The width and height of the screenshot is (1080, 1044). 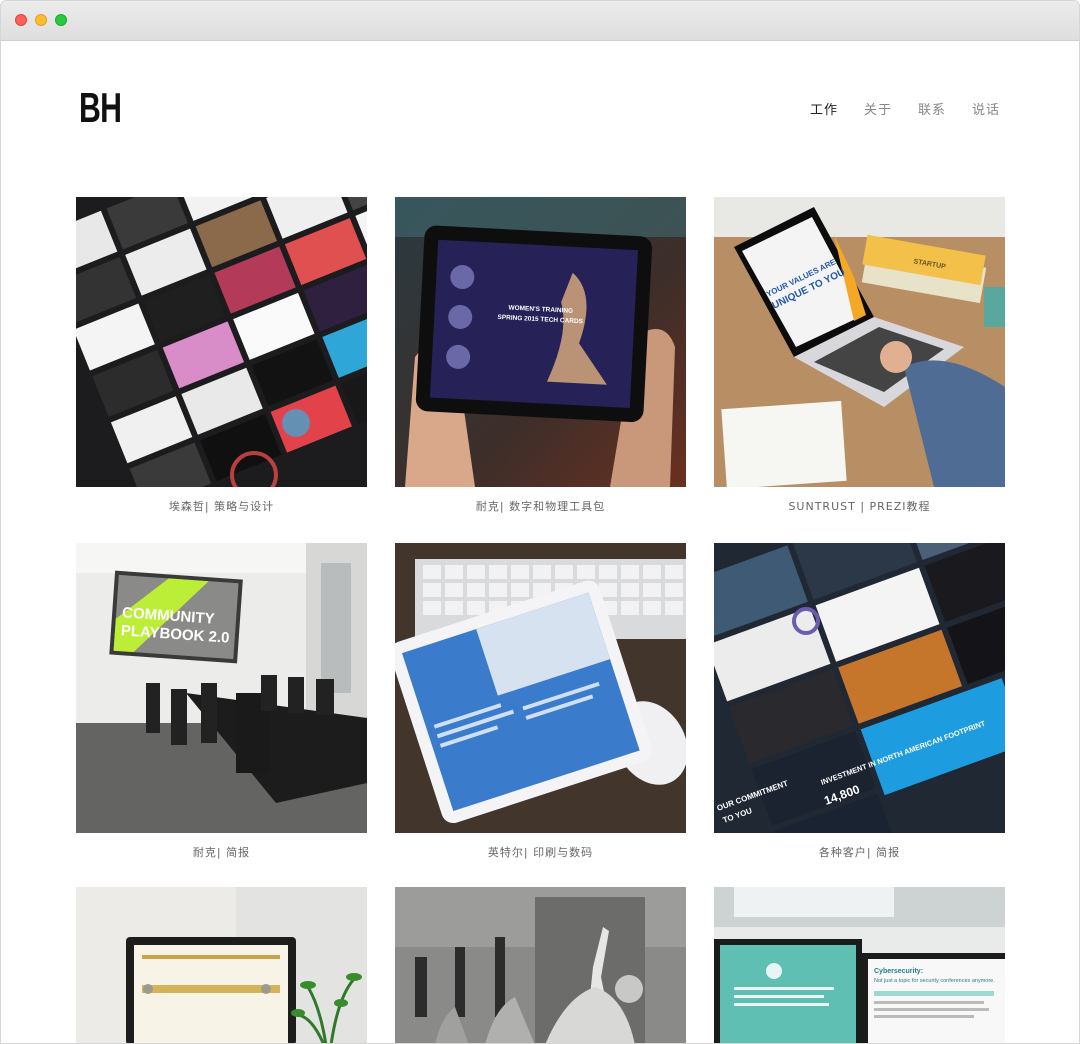 What do you see at coordinates (221, 506) in the screenshot?
I see `portfolio-caption: 埃森哲| 策略与设计` at bounding box center [221, 506].